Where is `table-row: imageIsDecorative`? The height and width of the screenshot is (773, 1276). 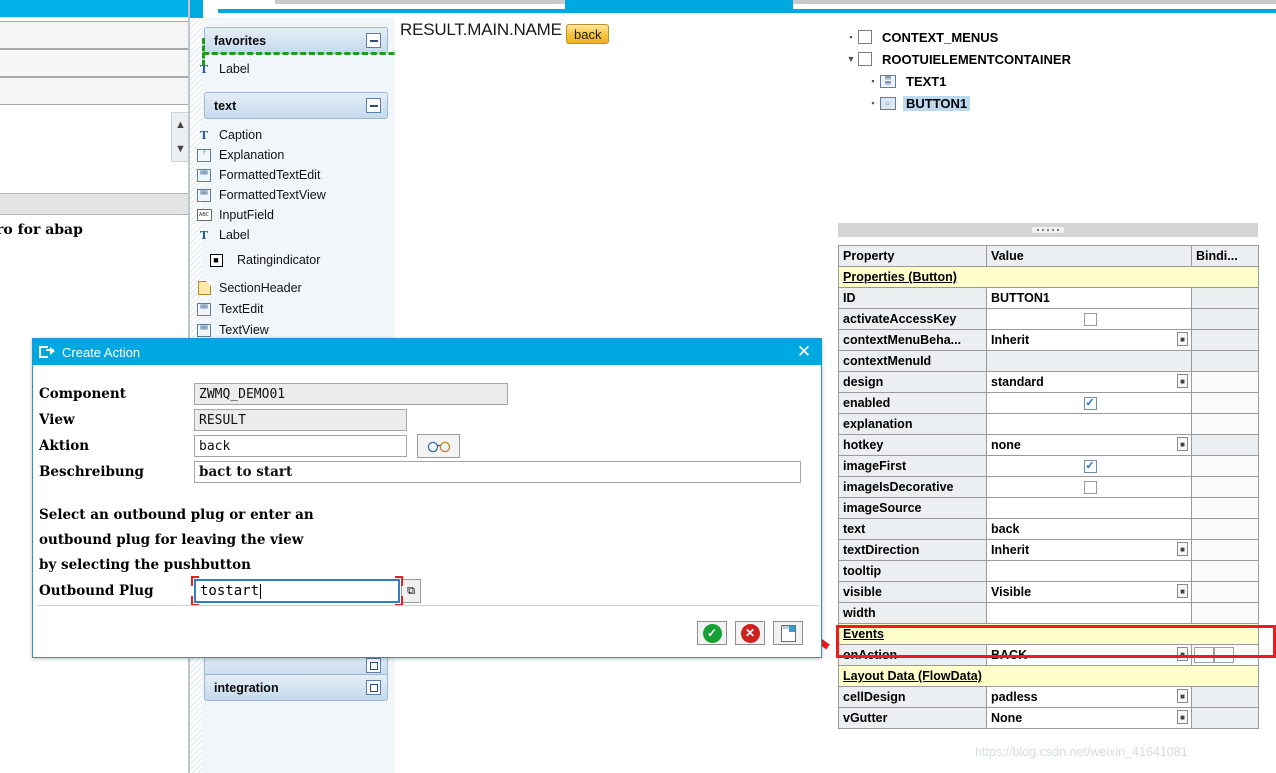
table-row: imageIsDecorative is located at coordinates (1048, 487).